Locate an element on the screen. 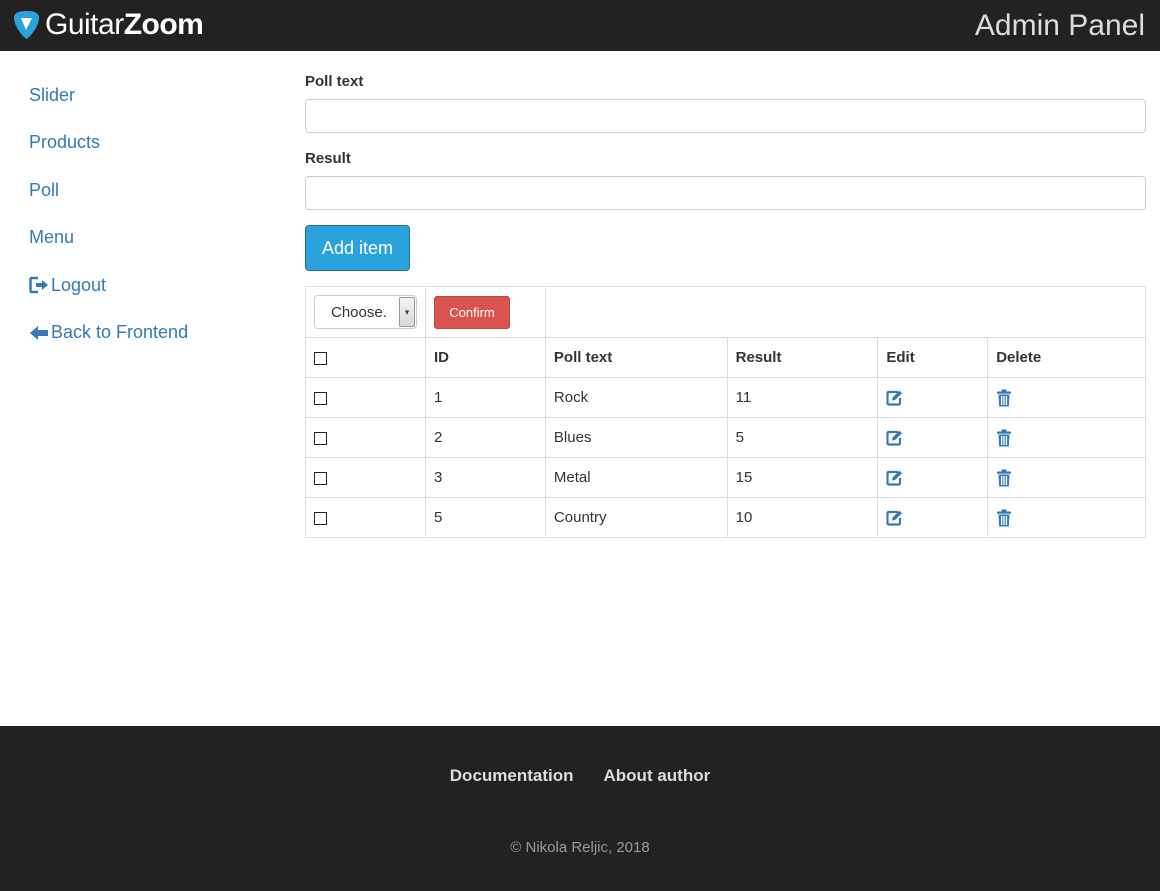 Image resolution: width=1160 pixels, height=891 pixels. poll-text-cell: Rock is located at coordinates (636, 397).